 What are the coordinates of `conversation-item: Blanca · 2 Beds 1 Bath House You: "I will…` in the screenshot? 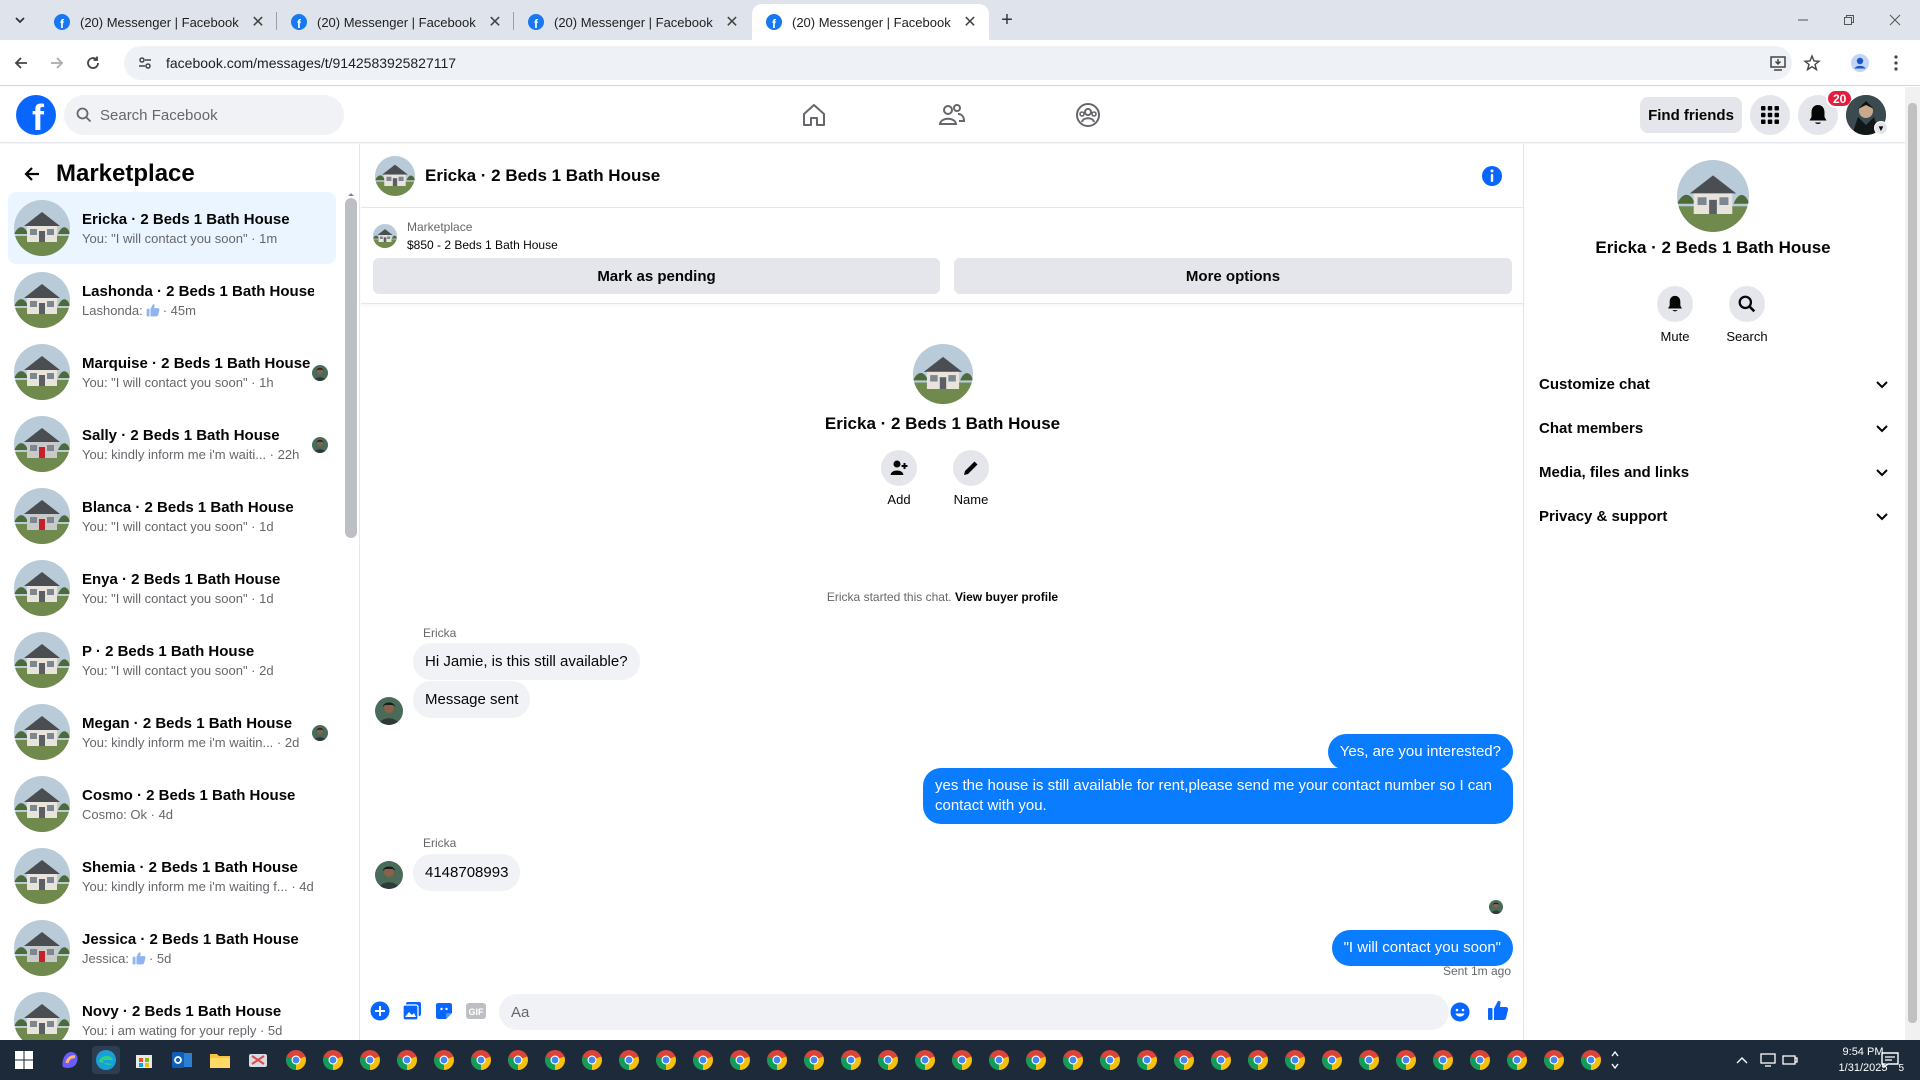 It's located at (172, 516).